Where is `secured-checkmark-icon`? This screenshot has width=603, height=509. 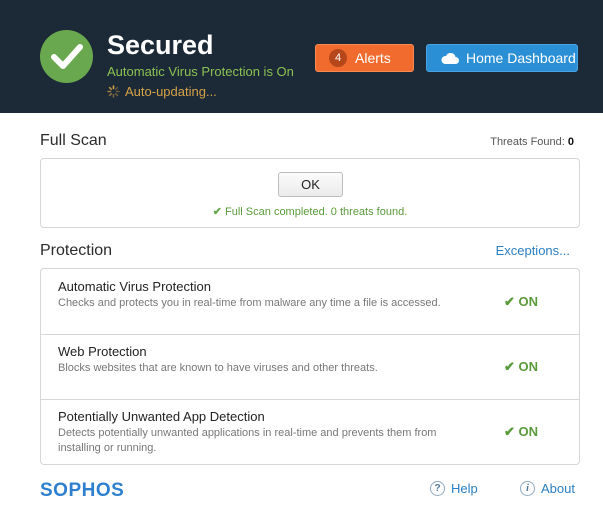
secured-checkmark-icon is located at coordinates (66, 56).